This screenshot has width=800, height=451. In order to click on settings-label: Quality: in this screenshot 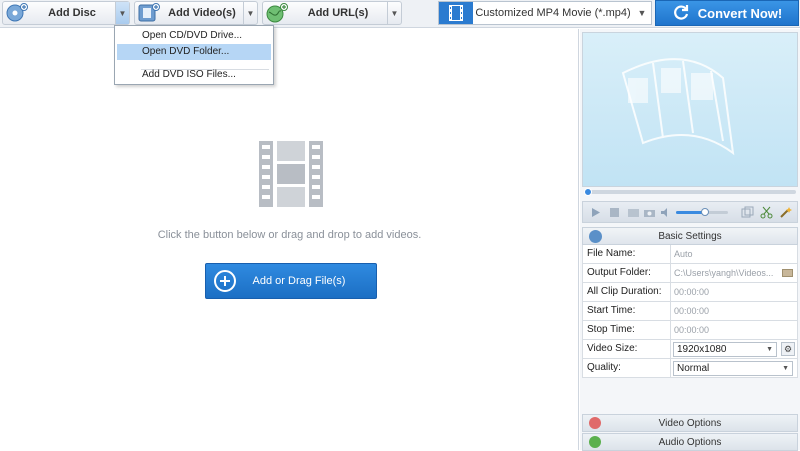, I will do `click(627, 368)`.